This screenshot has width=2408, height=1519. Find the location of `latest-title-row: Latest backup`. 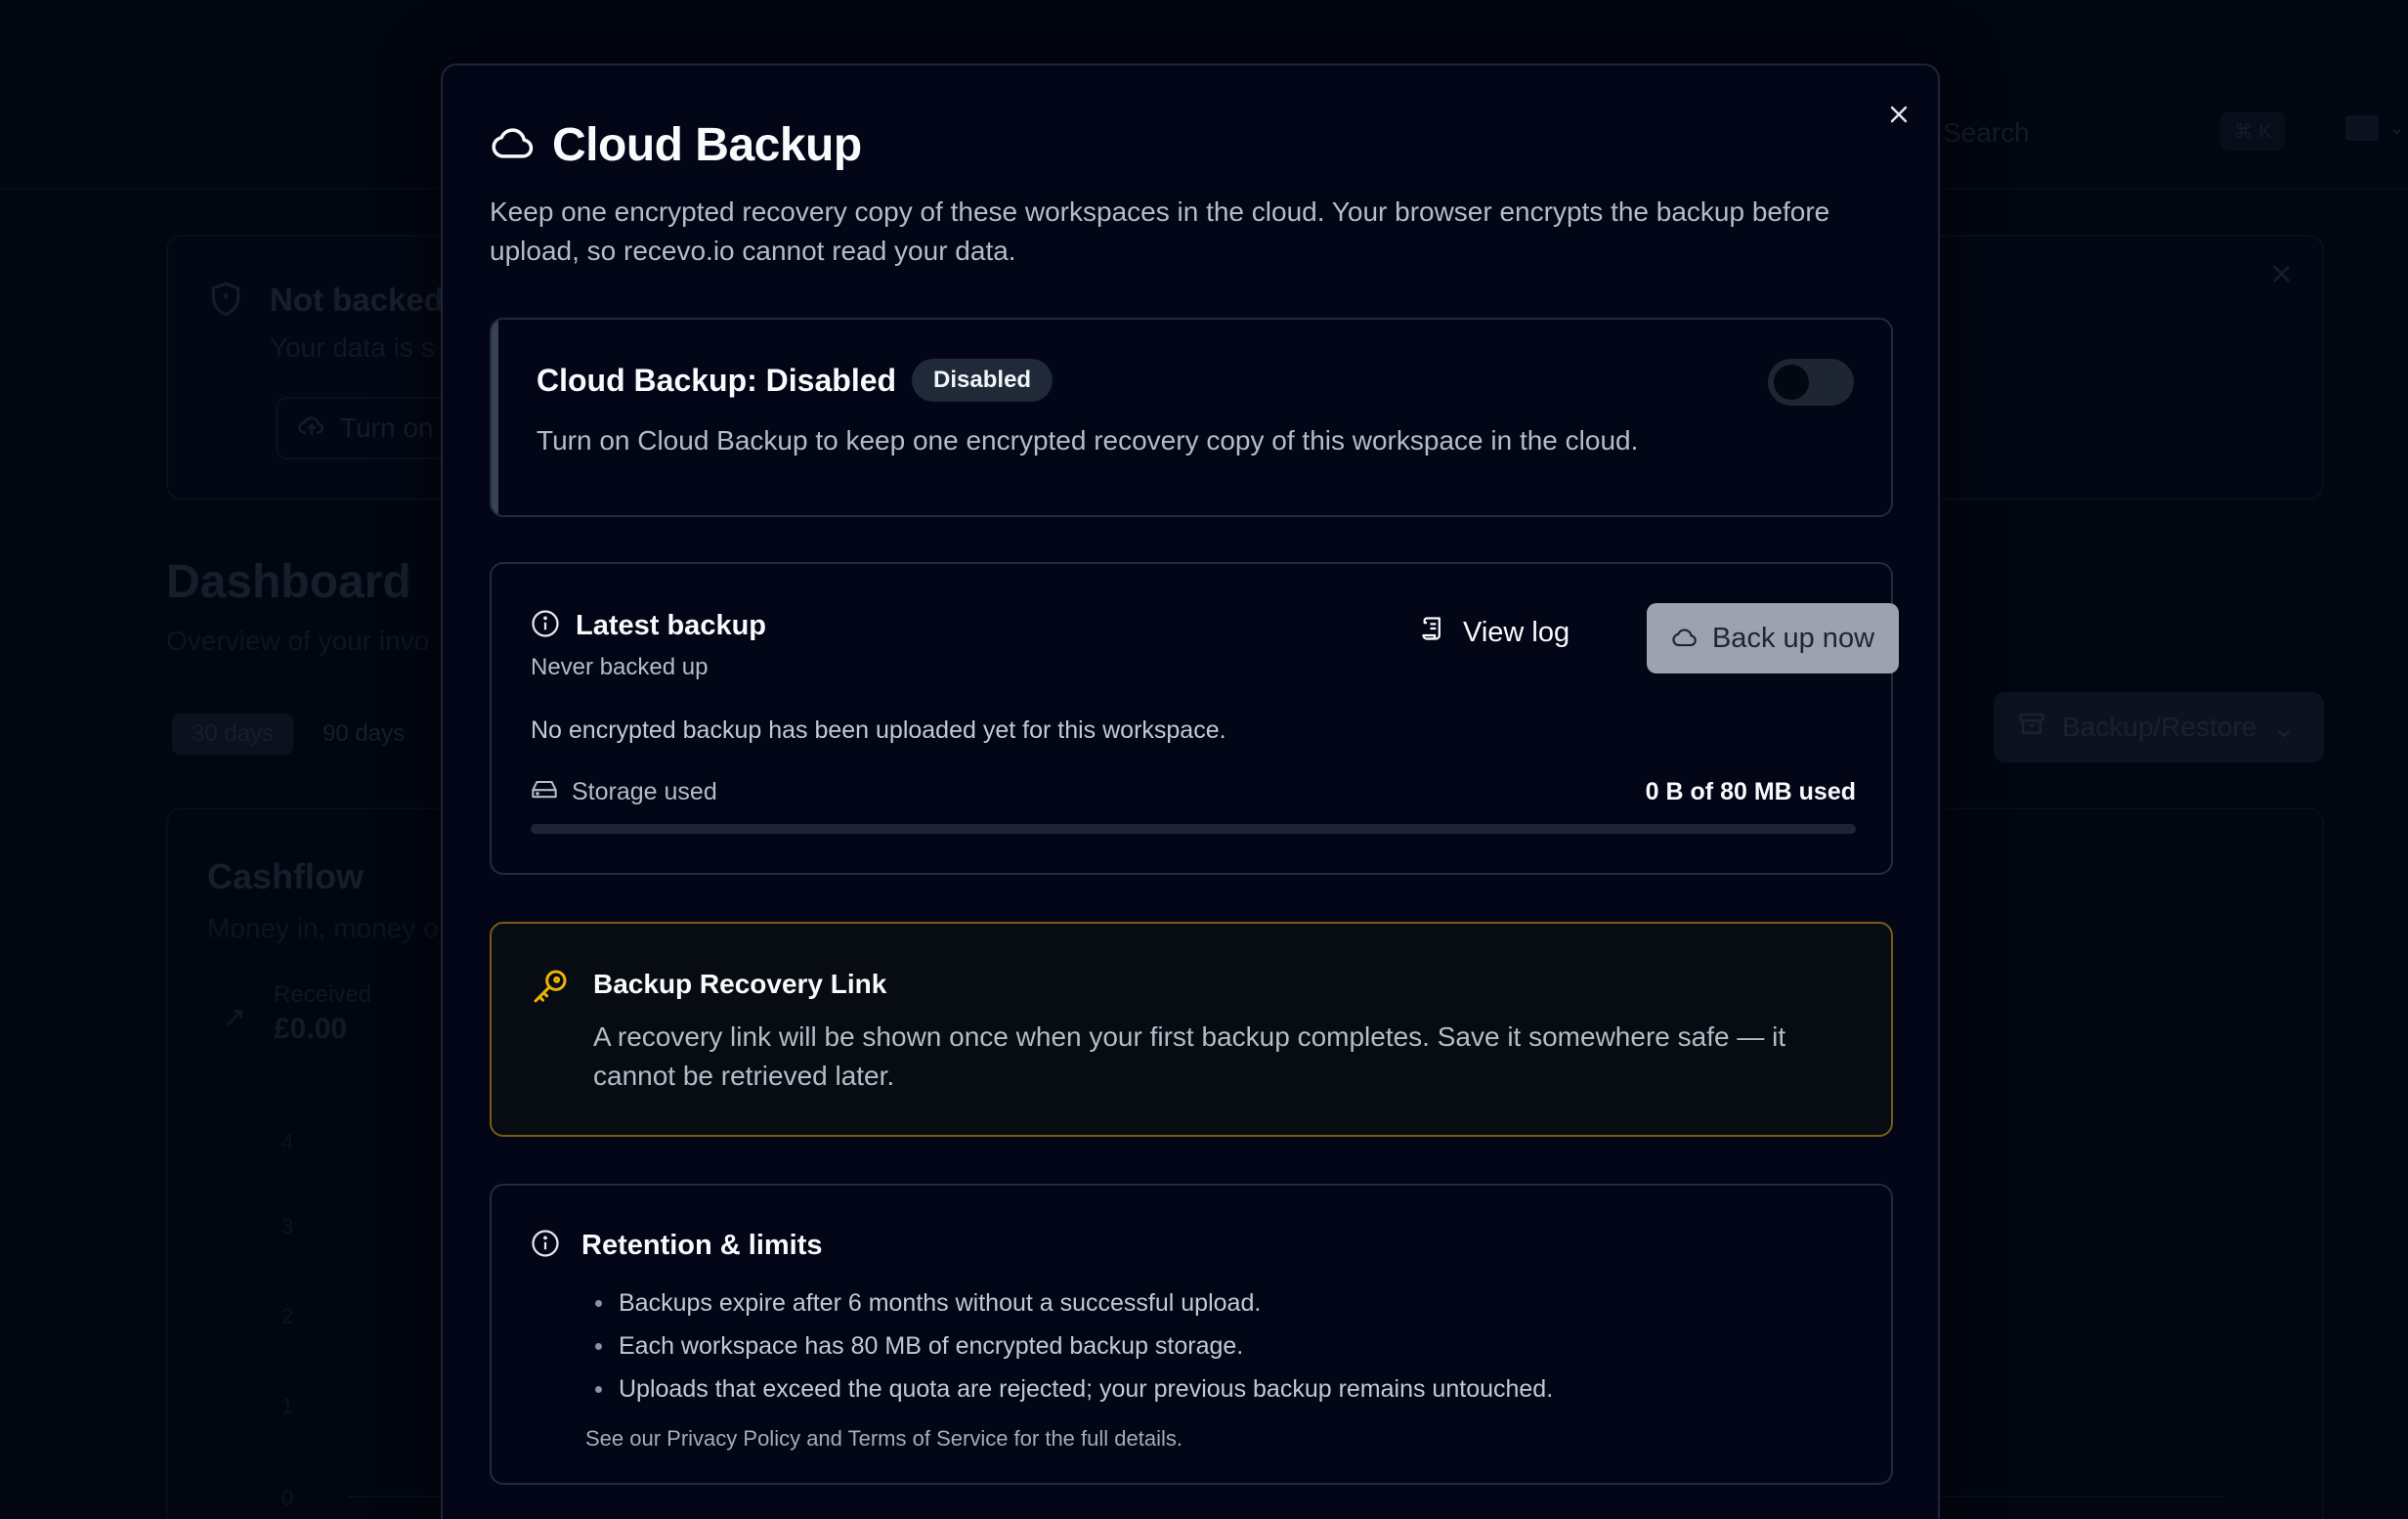

latest-title-row: Latest backup is located at coordinates (648, 626).